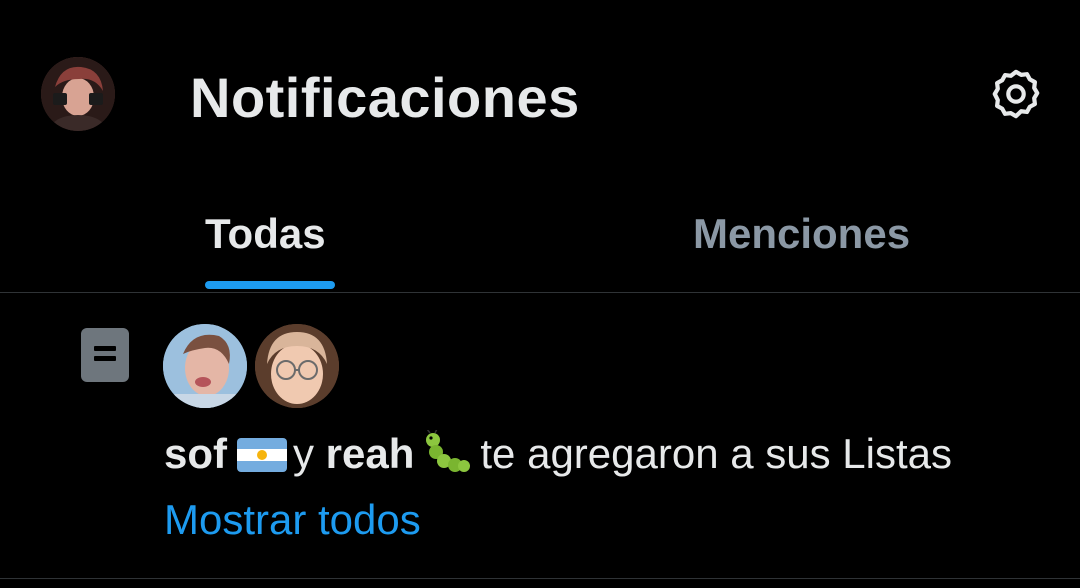 This screenshot has height=588, width=1080. Describe the element at coordinates (205, 366) in the screenshot. I see `avatar-sof` at that location.